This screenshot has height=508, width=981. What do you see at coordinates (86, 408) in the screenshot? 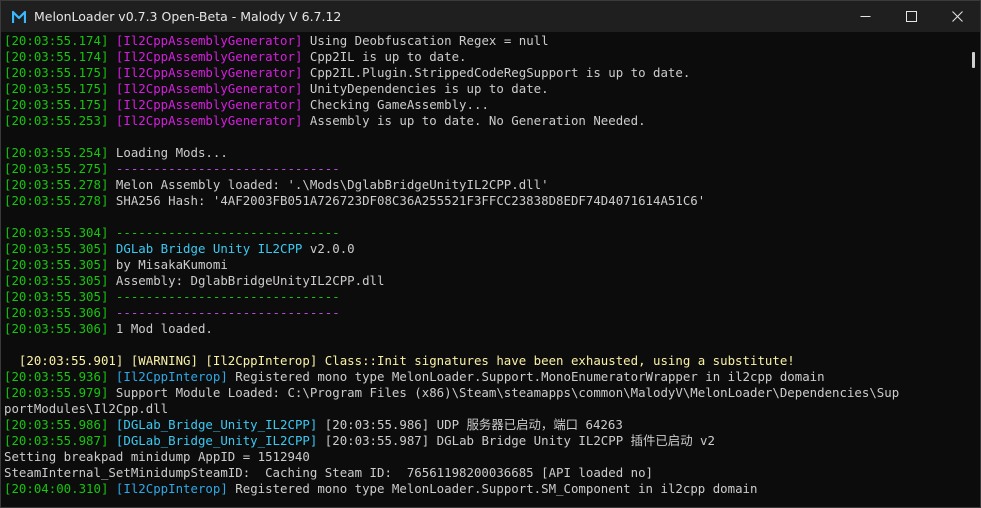
I see `log-message: portModules\Il2Cpp.dll` at bounding box center [86, 408].